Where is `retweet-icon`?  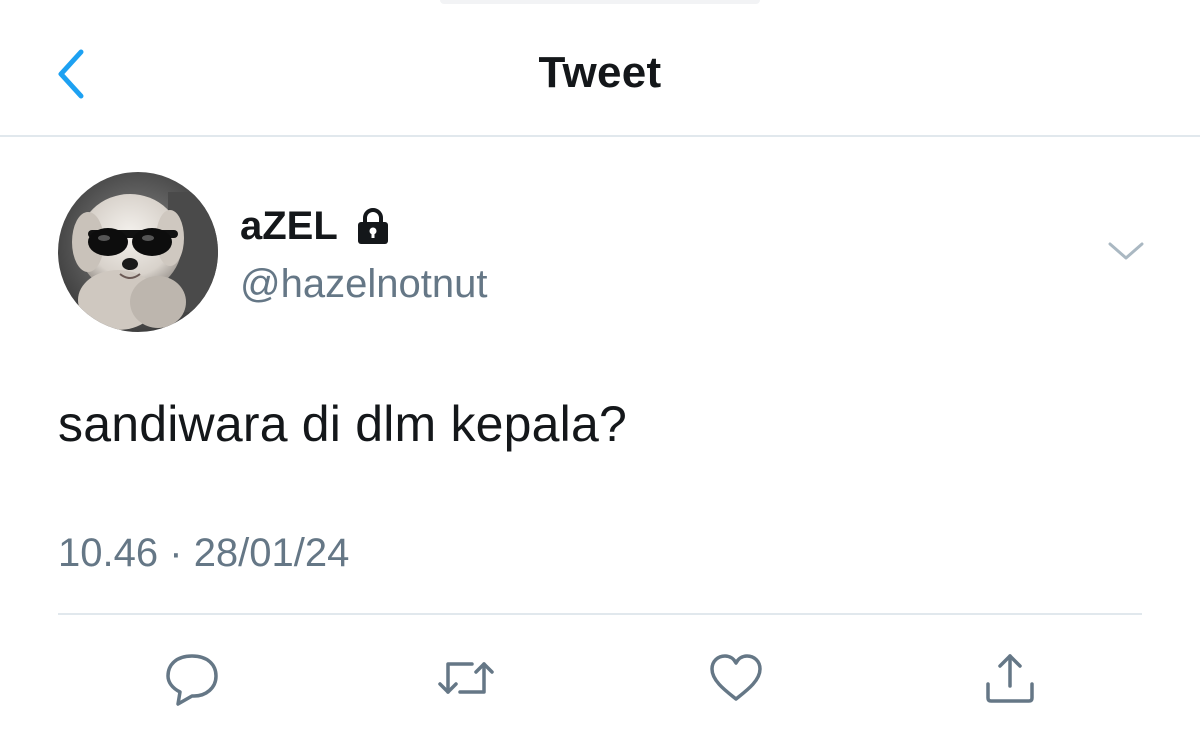 retweet-icon is located at coordinates (466, 678).